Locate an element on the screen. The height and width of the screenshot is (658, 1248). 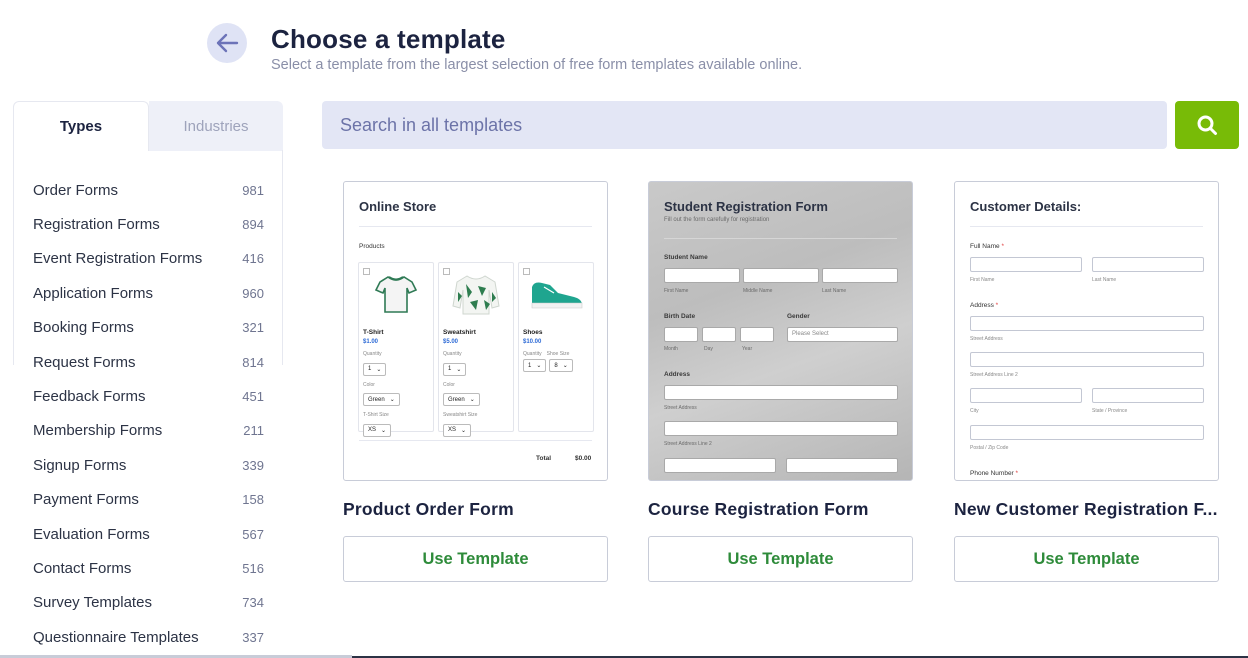
preview-title: Online Store is located at coordinates (398, 206).